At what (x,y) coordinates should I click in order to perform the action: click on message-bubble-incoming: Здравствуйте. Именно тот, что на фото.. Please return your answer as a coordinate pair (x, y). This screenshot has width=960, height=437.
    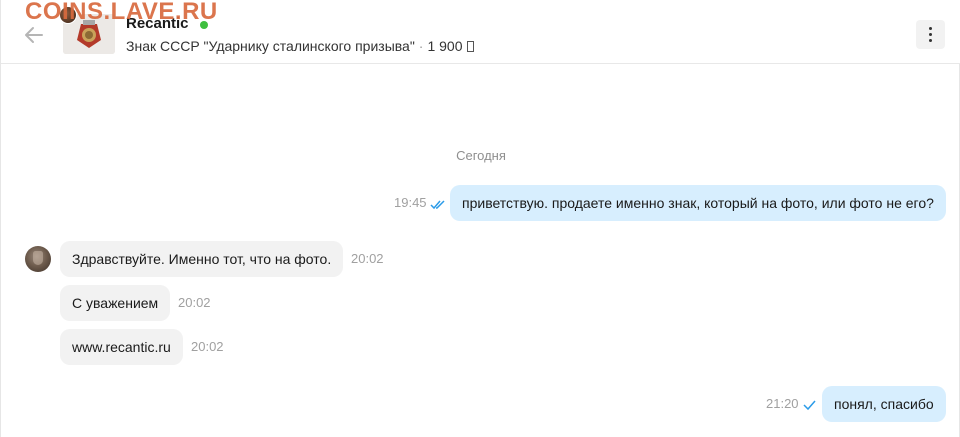
    Looking at the image, I should click on (202, 259).